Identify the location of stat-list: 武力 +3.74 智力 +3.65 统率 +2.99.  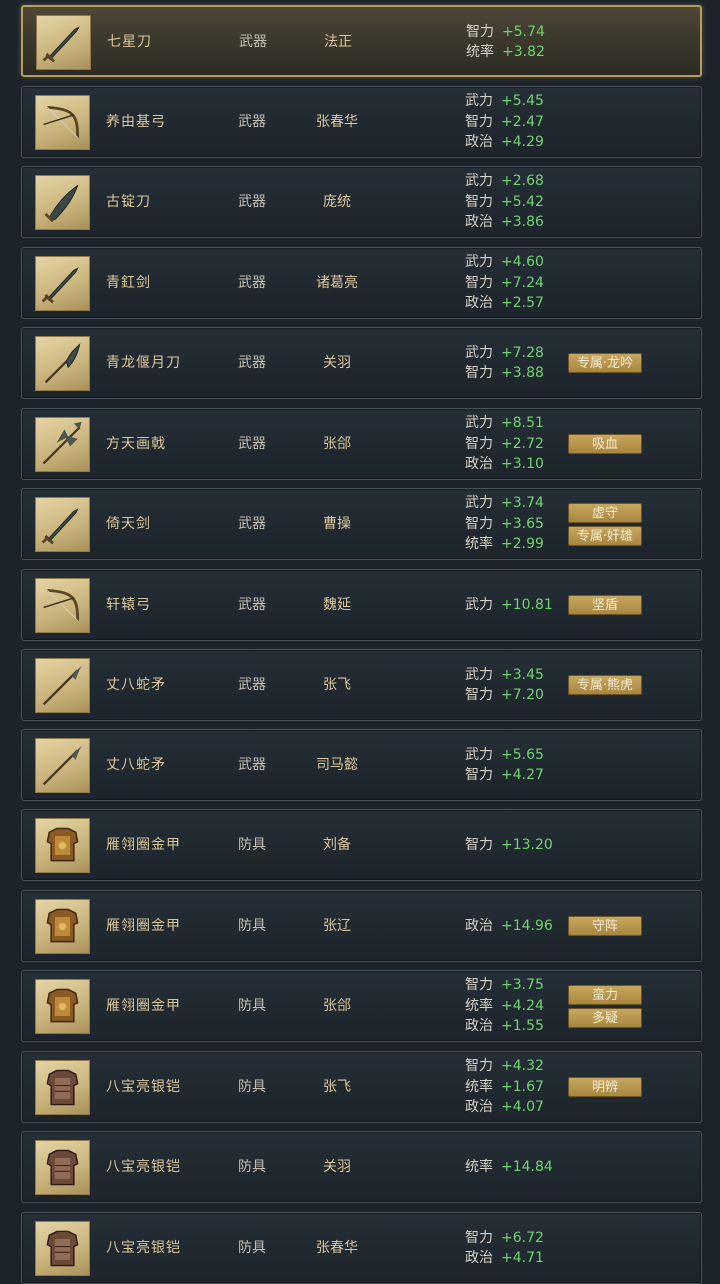
(520, 524).